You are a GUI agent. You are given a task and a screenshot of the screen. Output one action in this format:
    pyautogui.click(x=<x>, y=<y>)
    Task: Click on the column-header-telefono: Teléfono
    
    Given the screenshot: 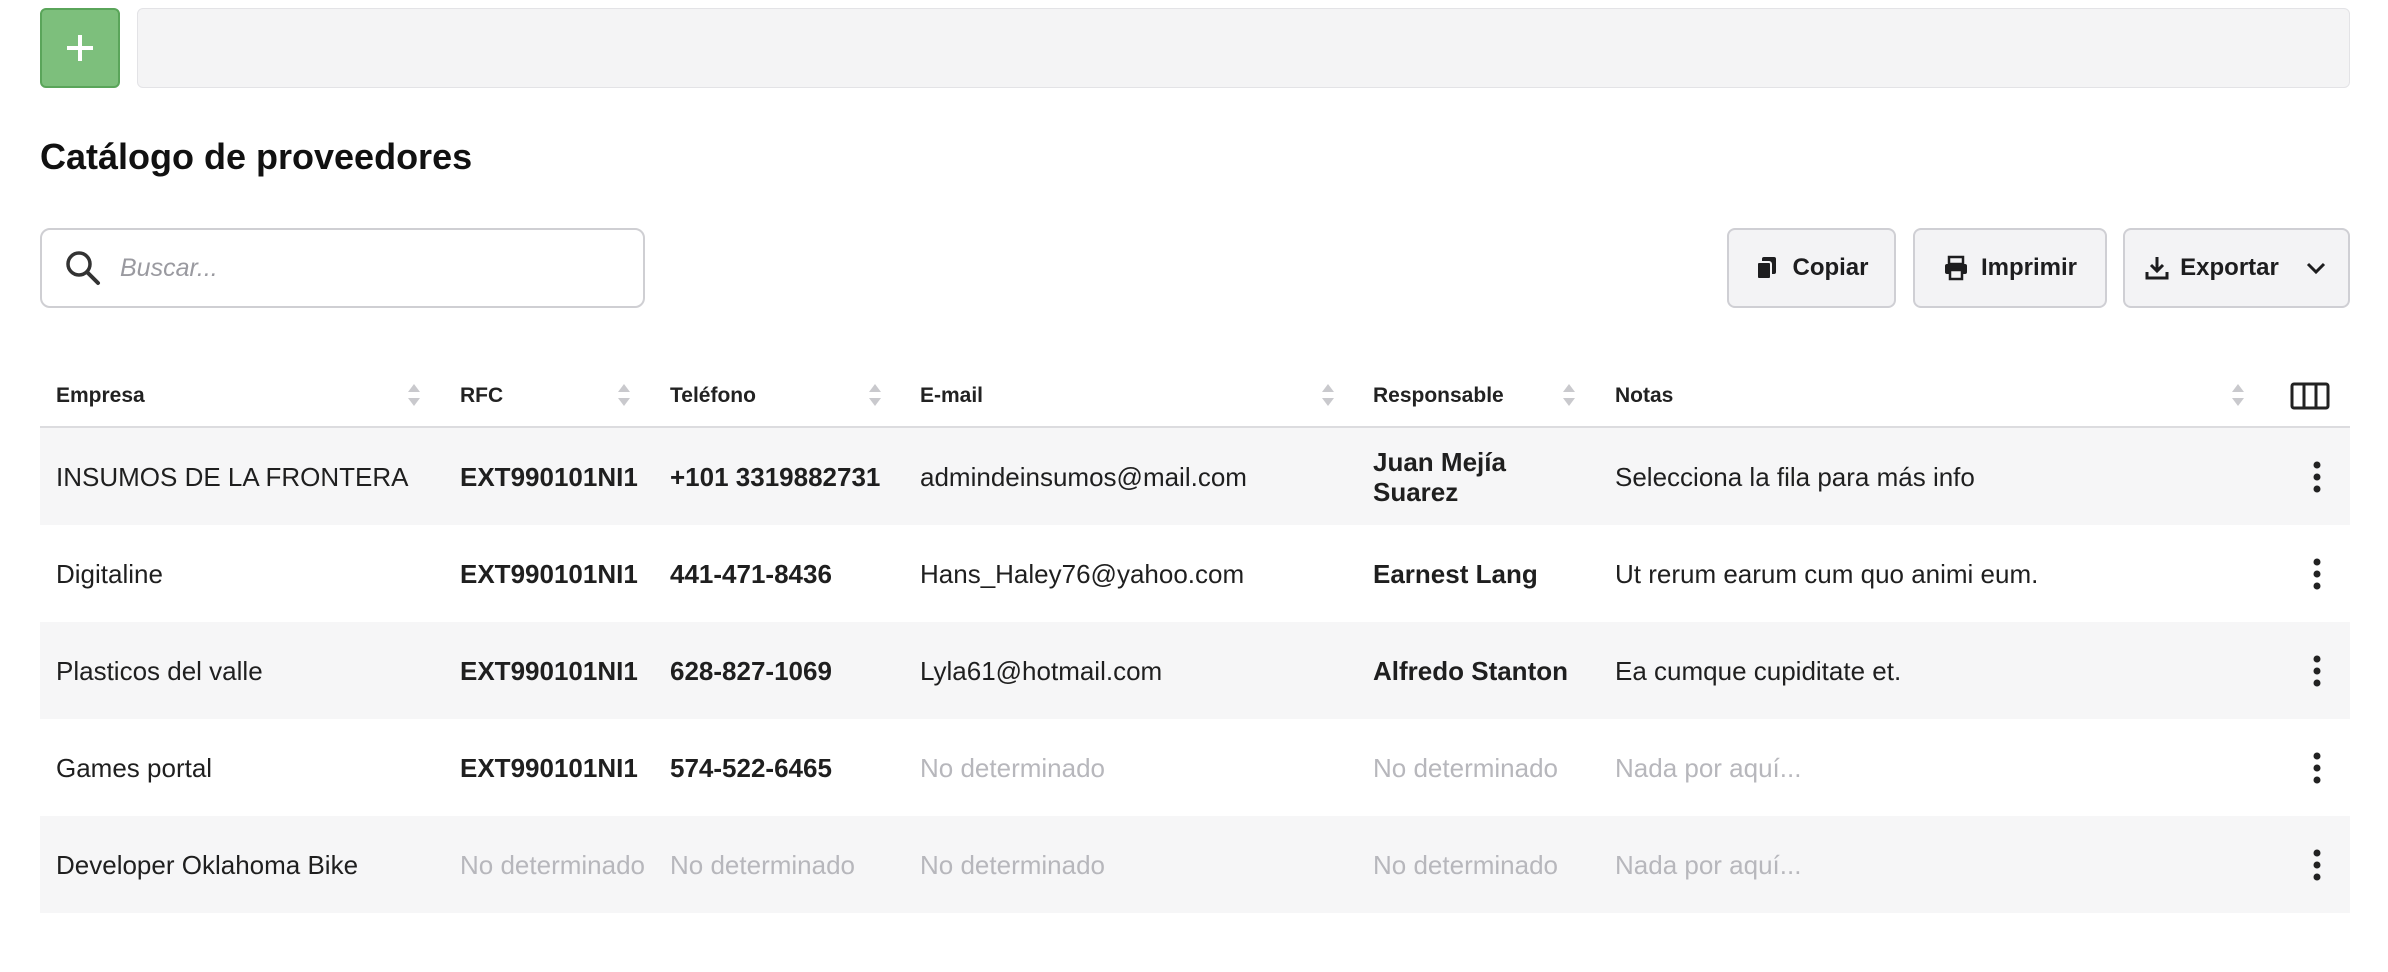 What is the action you would take?
    pyautogui.click(x=713, y=396)
    